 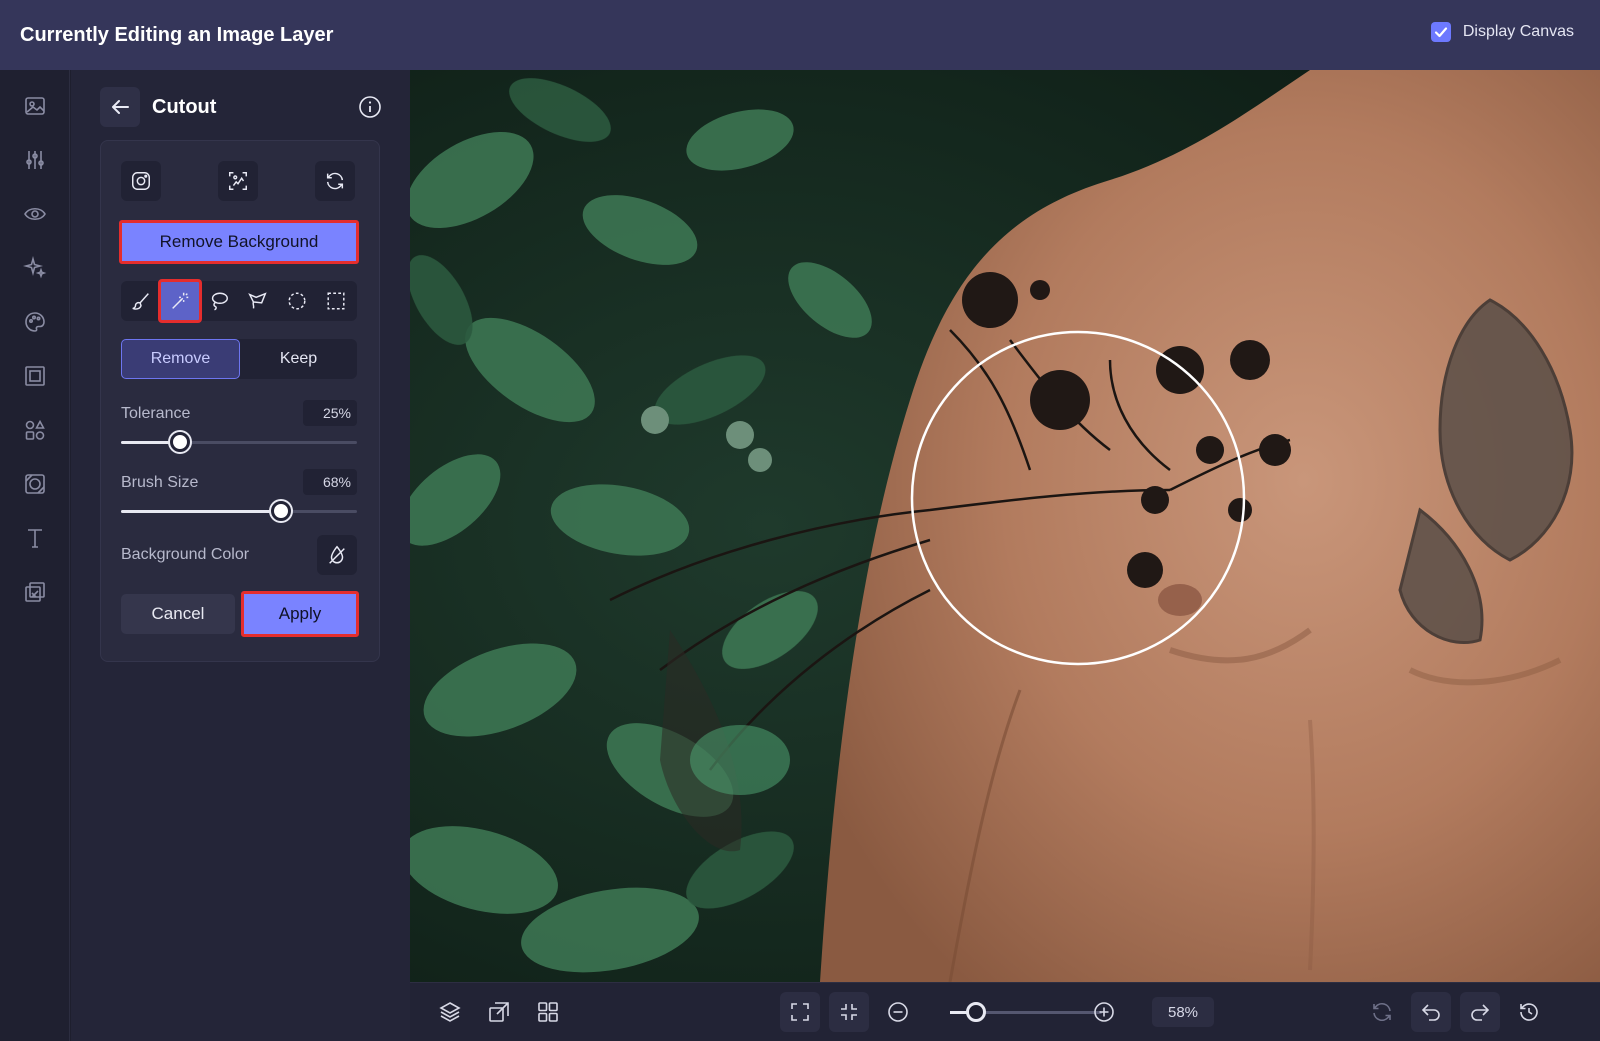 What do you see at coordinates (160, 482) in the screenshot?
I see `brush-size-label: Brush Size` at bounding box center [160, 482].